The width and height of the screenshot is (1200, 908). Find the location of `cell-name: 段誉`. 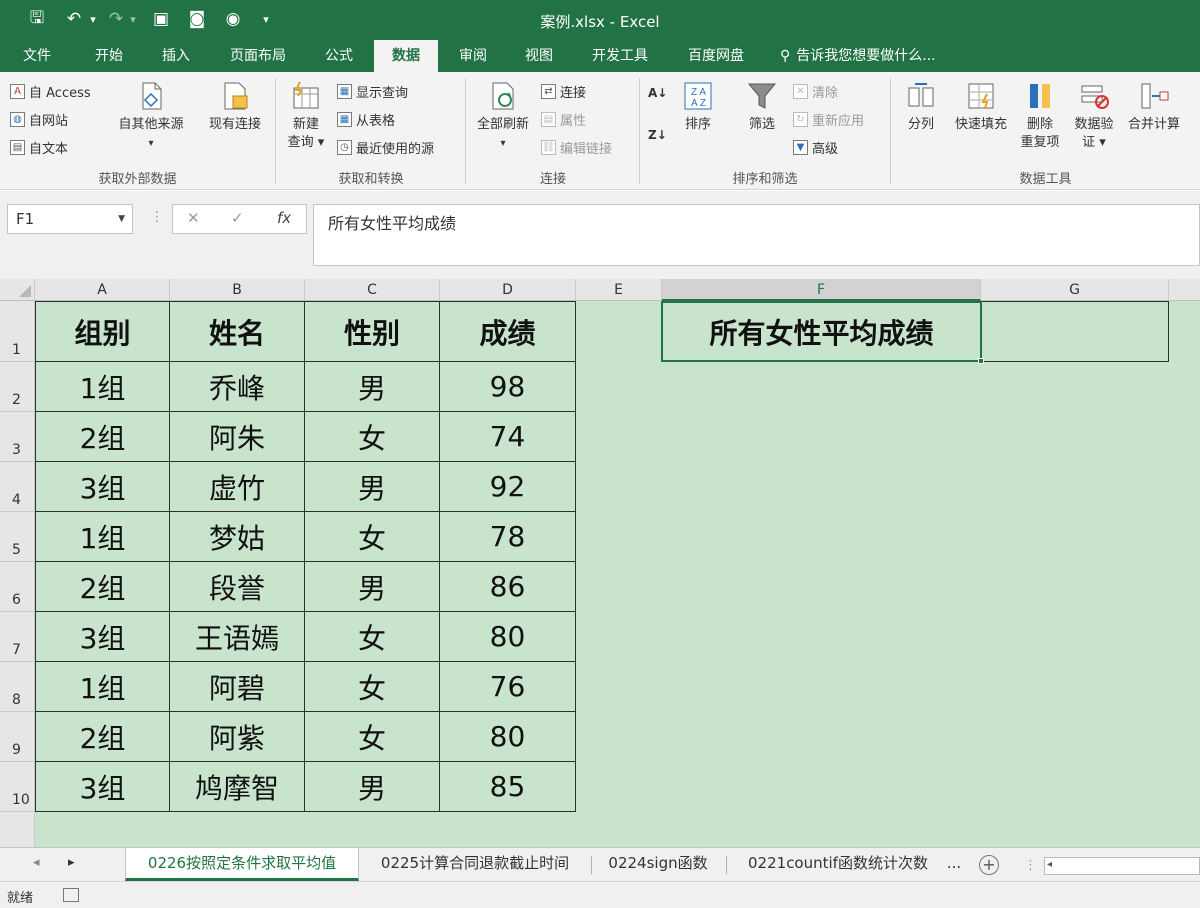

cell-name: 段誉 is located at coordinates (237, 587).